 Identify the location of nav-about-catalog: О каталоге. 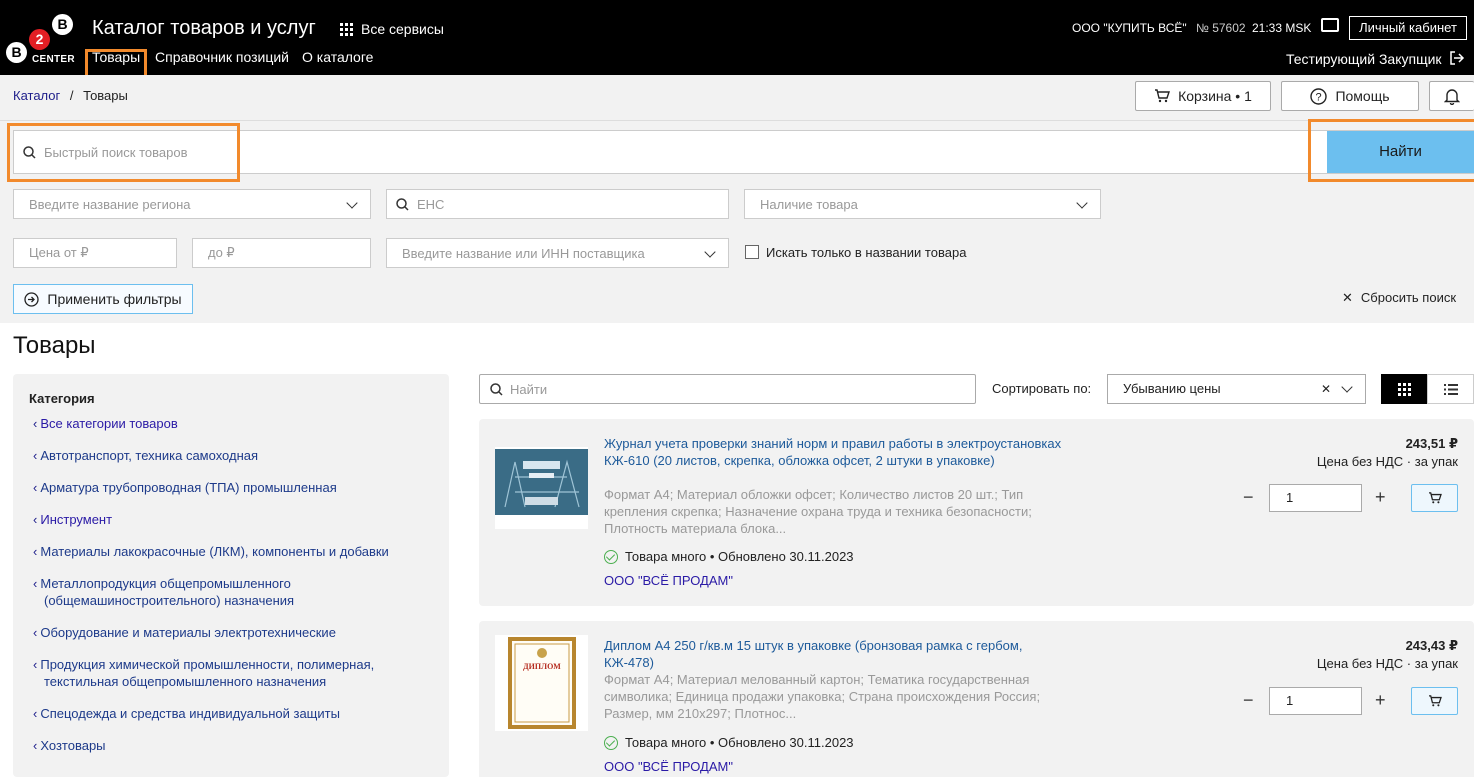
(337, 57).